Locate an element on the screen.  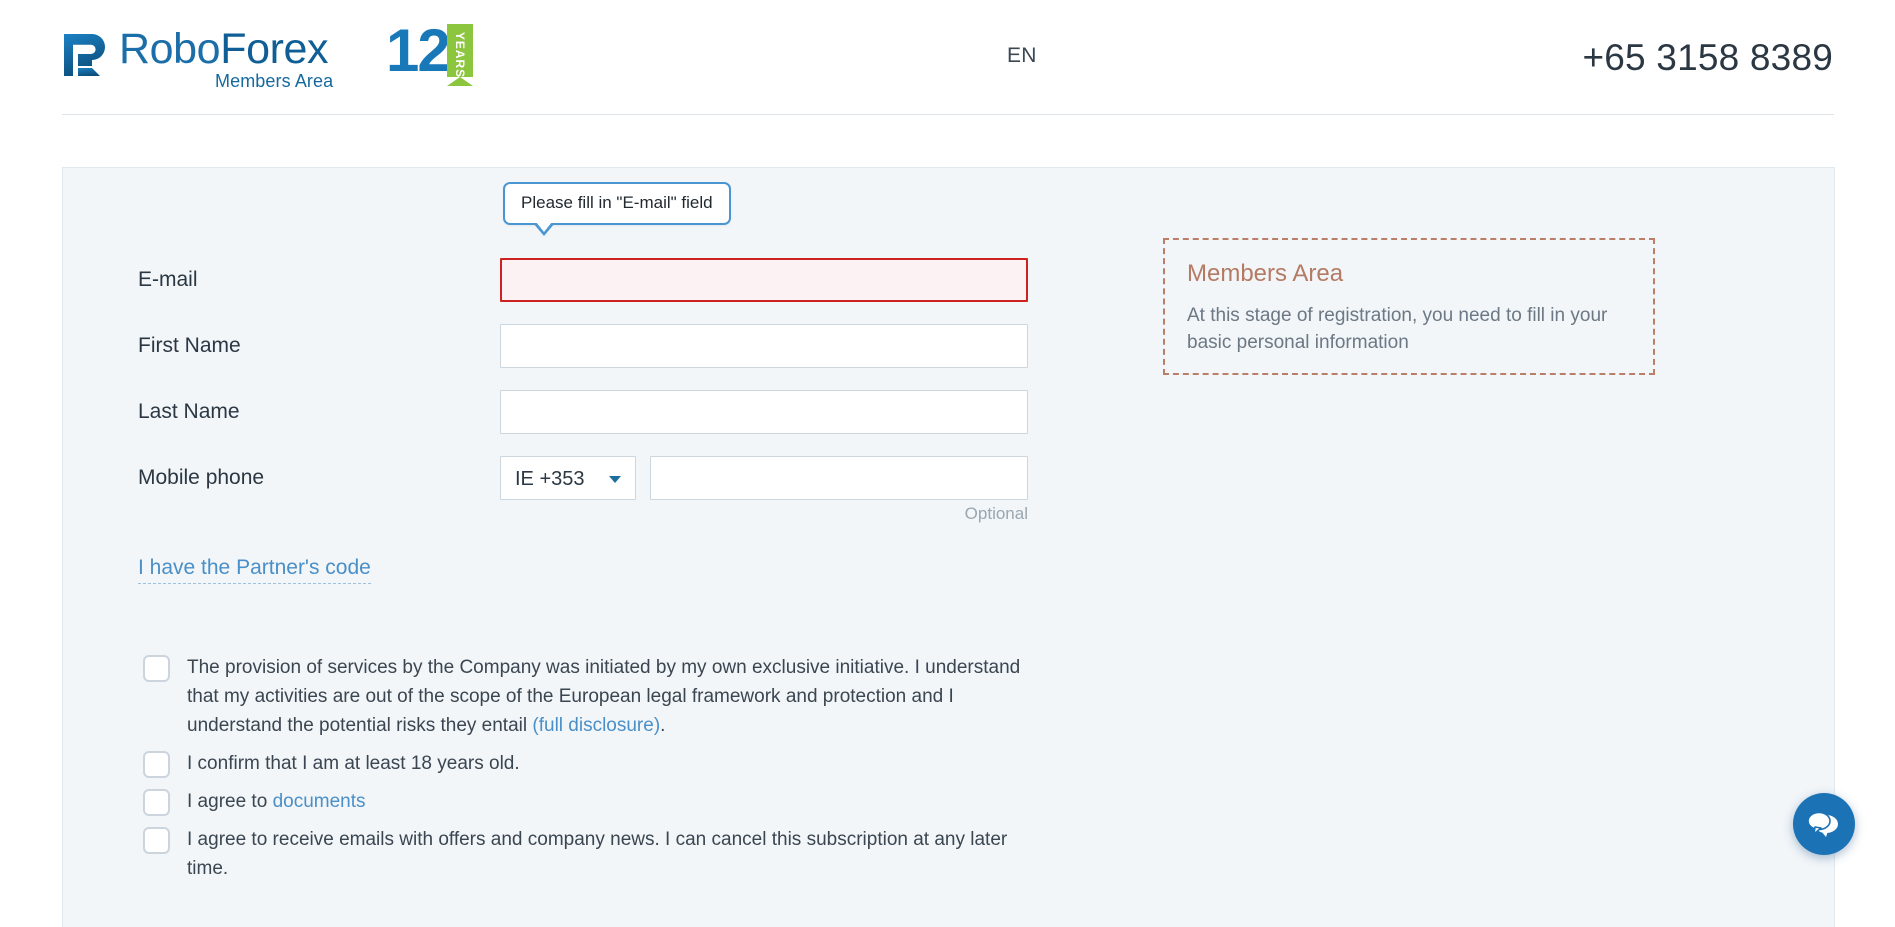
partner-code-link: I have the Partner's code is located at coordinates (254, 570).